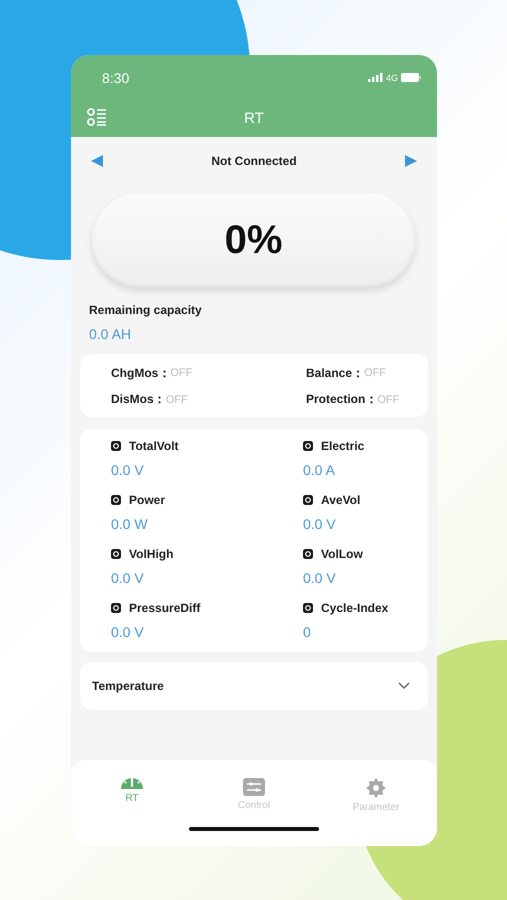 Image resolution: width=507 pixels, height=900 pixels. I want to click on charge-gauge: 0%, so click(253, 240).